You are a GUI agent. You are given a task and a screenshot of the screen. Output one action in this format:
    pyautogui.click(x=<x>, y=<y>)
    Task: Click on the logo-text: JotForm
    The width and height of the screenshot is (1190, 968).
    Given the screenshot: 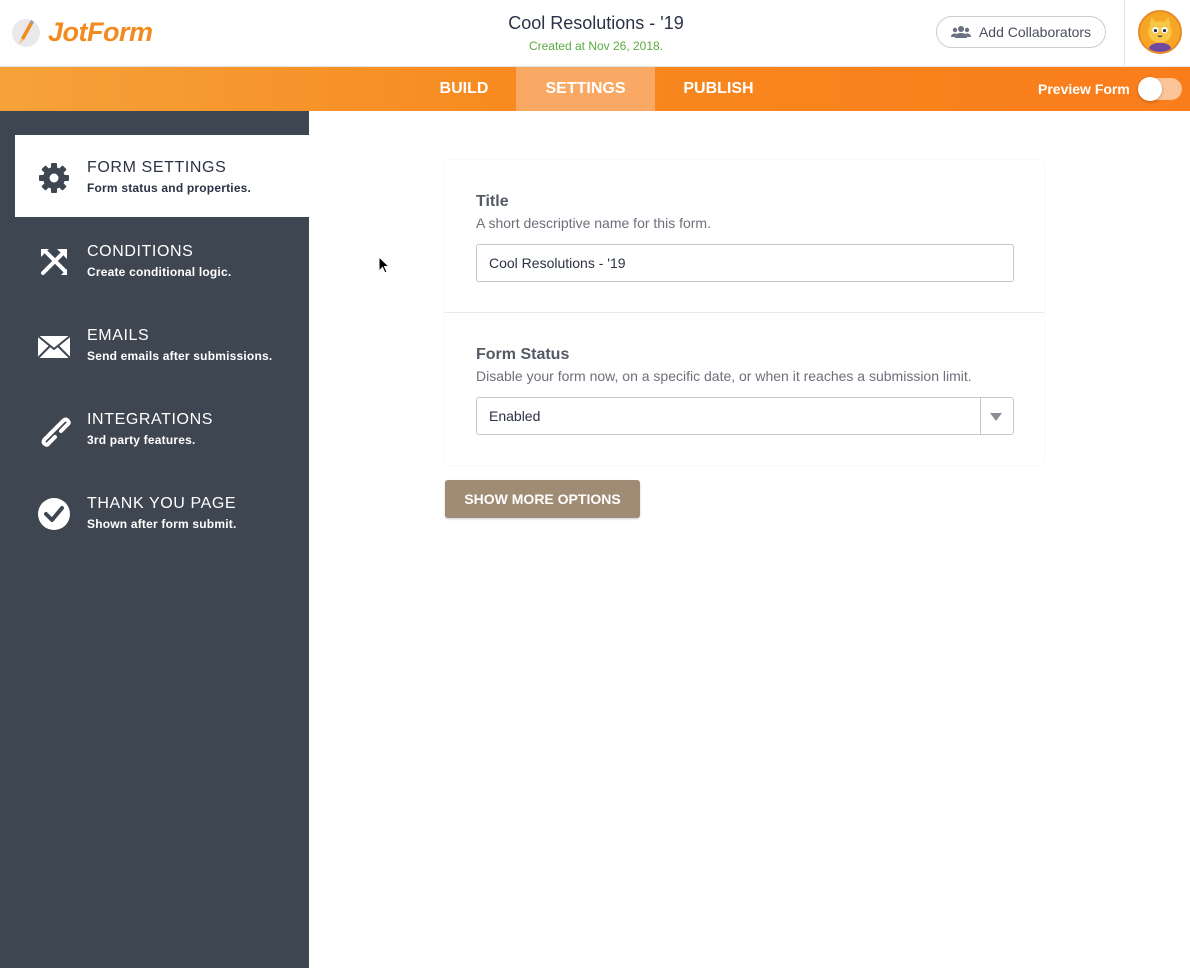 What is the action you would take?
    pyautogui.click(x=100, y=31)
    